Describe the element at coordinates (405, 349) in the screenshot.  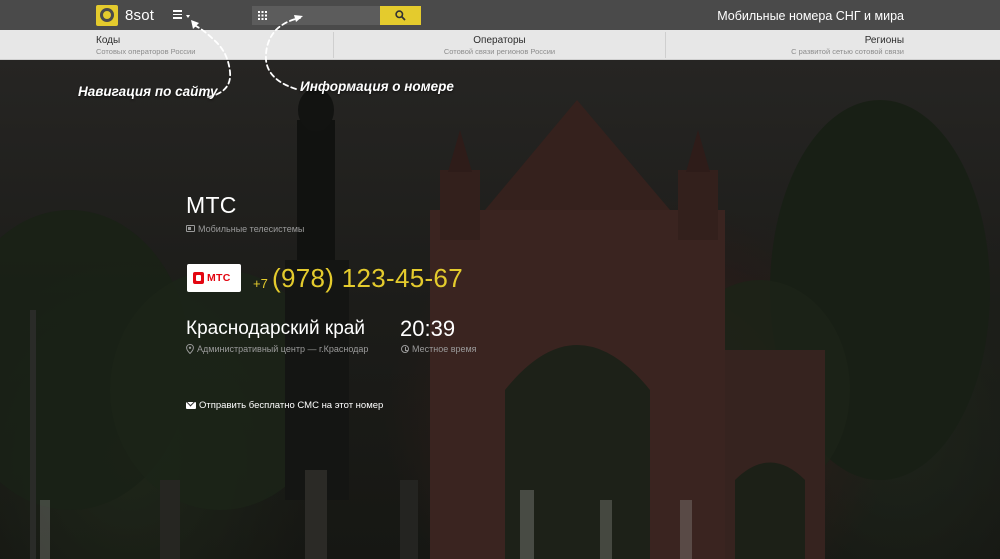
I see `clock-icon` at that location.